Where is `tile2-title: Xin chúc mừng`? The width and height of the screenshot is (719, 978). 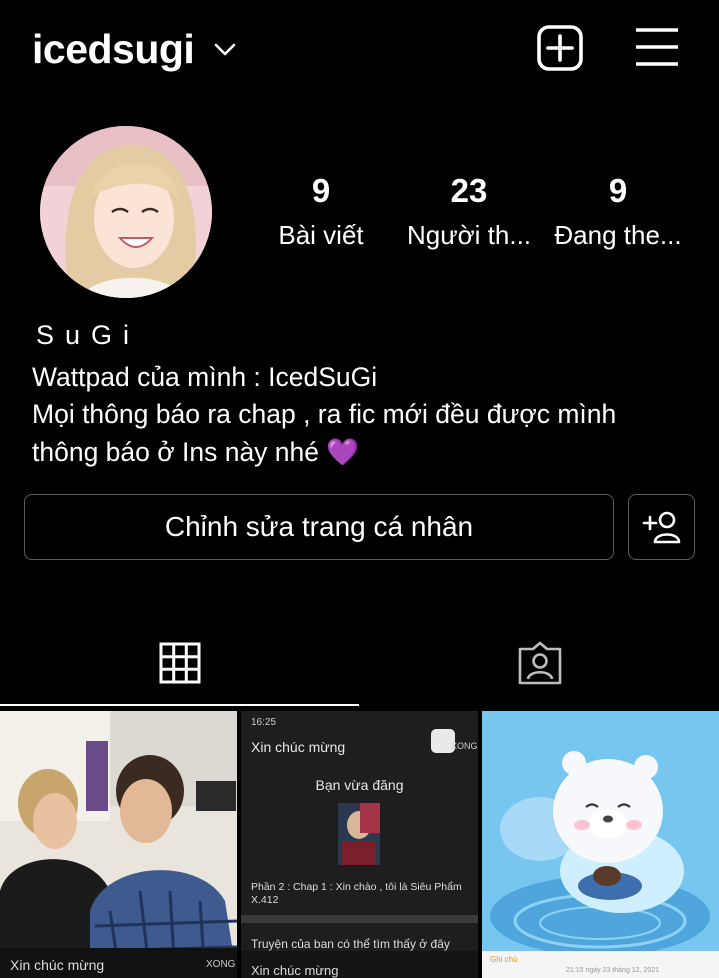 tile2-title: Xin chúc mừng is located at coordinates (298, 747).